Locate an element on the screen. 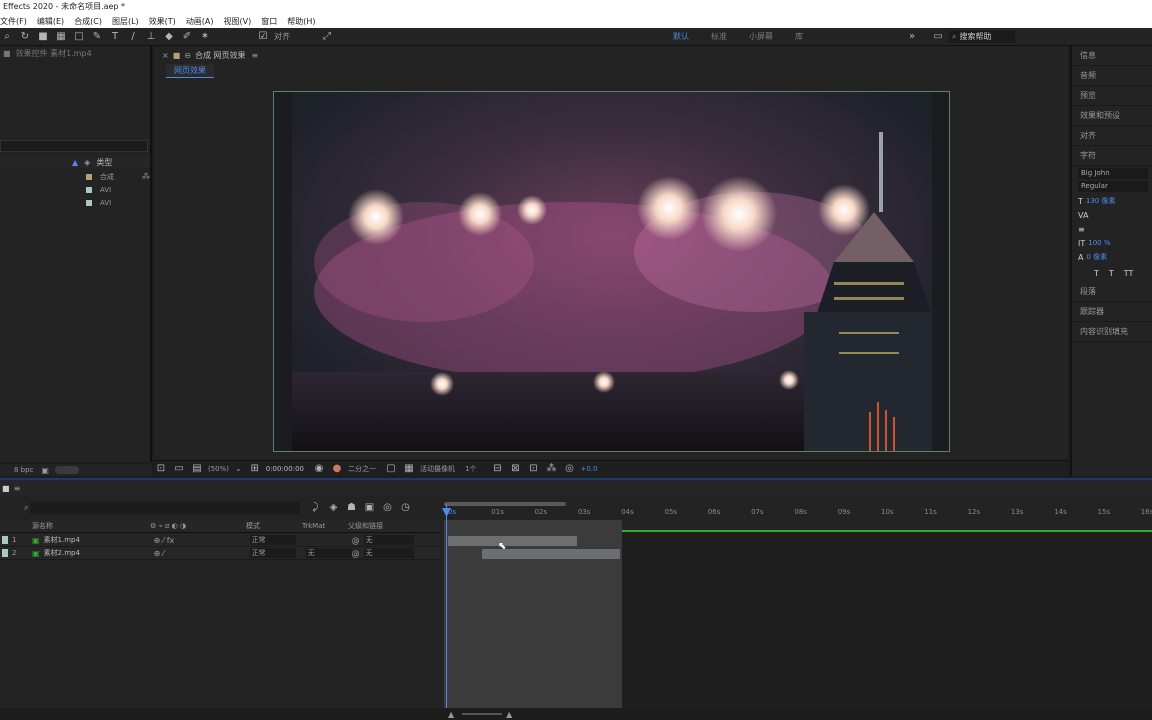 The width and height of the screenshot is (1152, 720). comp-mini-flowchart-icon: ⤸ is located at coordinates (315, 508).